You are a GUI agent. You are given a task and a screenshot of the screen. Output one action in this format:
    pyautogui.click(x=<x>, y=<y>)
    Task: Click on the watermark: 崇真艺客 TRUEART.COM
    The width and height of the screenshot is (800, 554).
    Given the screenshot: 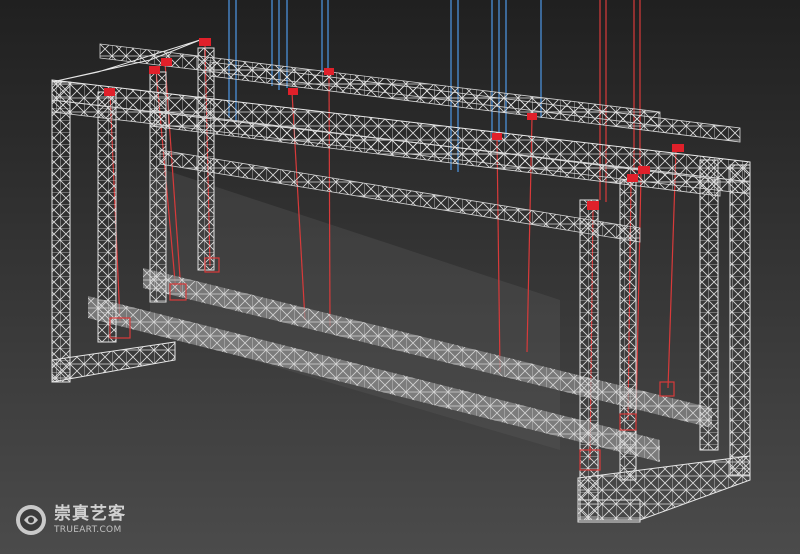 What is the action you would take?
    pyautogui.click(x=70, y=520)
    